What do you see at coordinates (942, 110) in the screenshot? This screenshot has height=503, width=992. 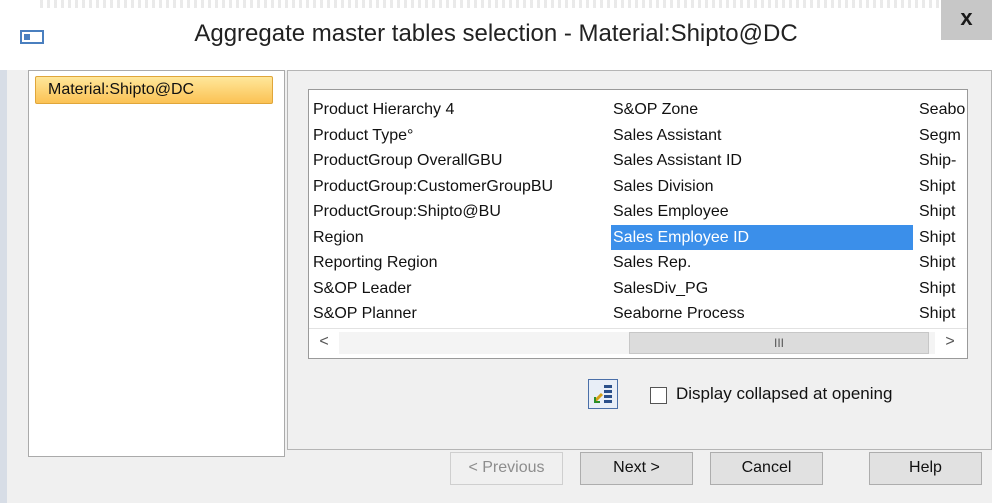 I see `list-item: Seabo` at bounding box center [942, 110].